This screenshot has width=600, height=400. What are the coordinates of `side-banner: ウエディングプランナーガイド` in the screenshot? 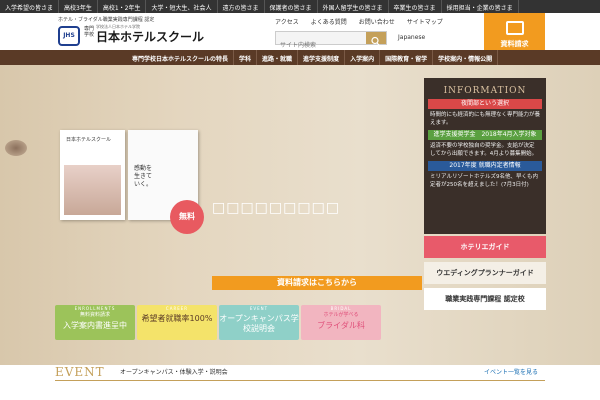 It's located at (485, 273).